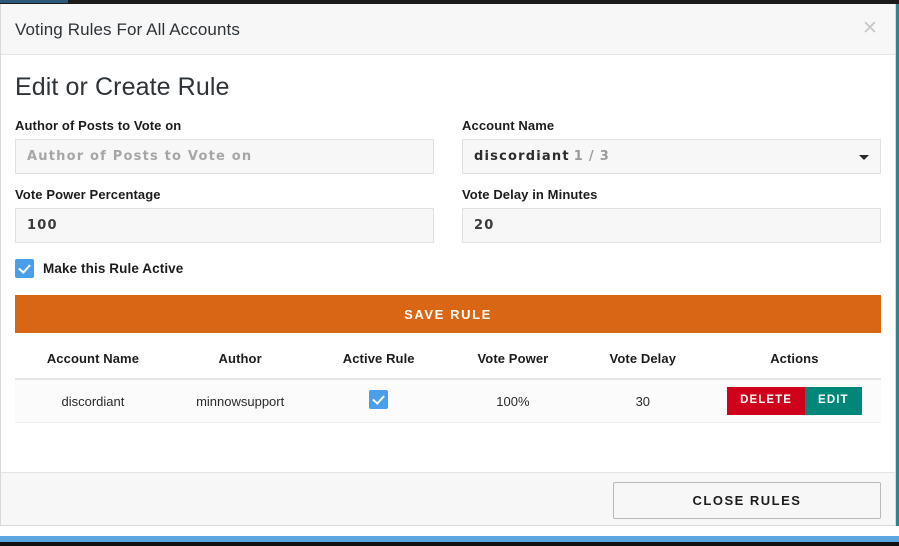 Image resolution: width=899 pixels, height=546 pixels. What do you see at coordinates (747, 500) in the screenshot?
I see `close-rules-button: CLOSE RULES` at bounding box center [747, 500].